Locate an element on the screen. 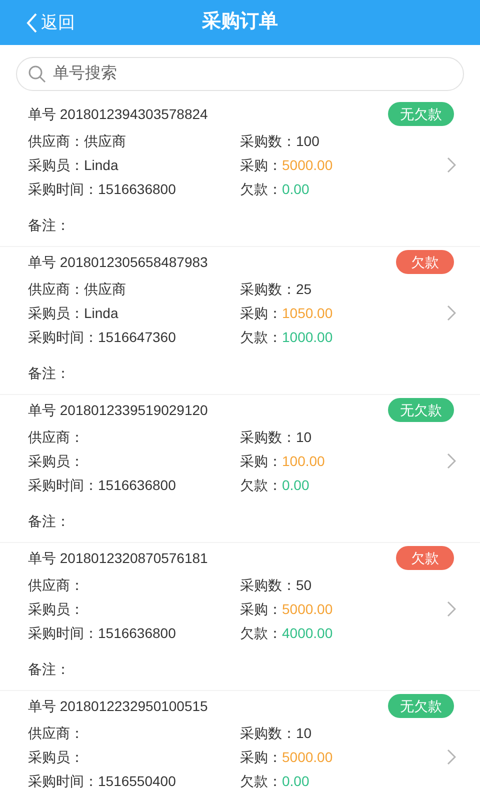  field-text: 采购数：50 is located at coordinates (276, 585).